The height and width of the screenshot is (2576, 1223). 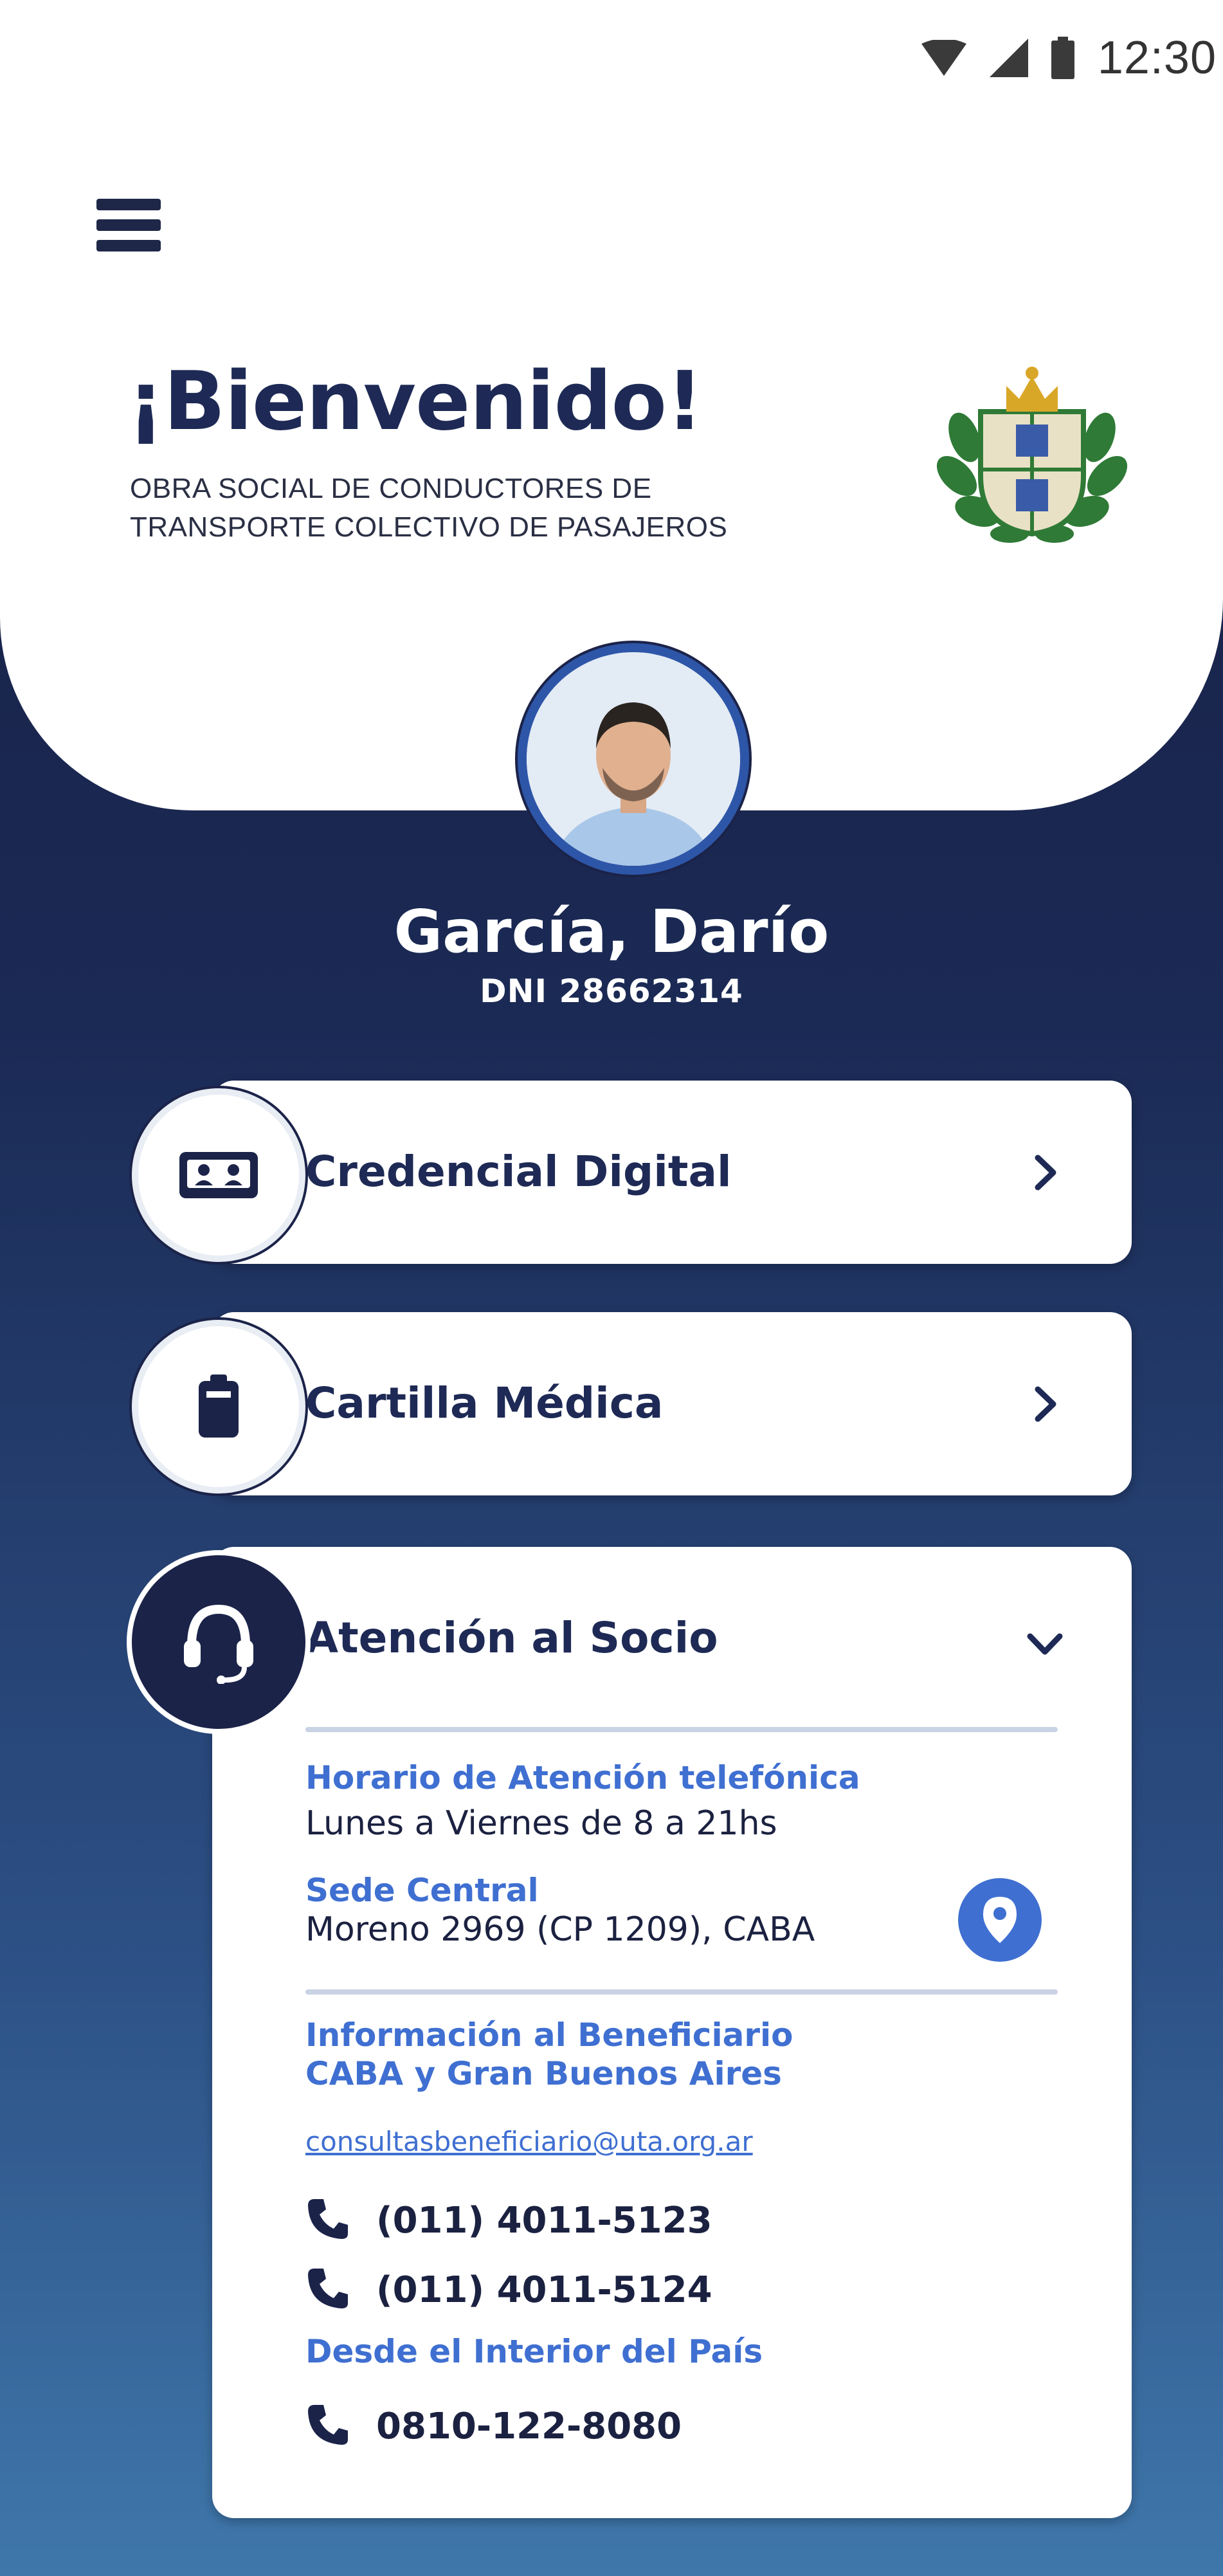 I want to click on location-pin-icon, so click(x=1000, y=1920).